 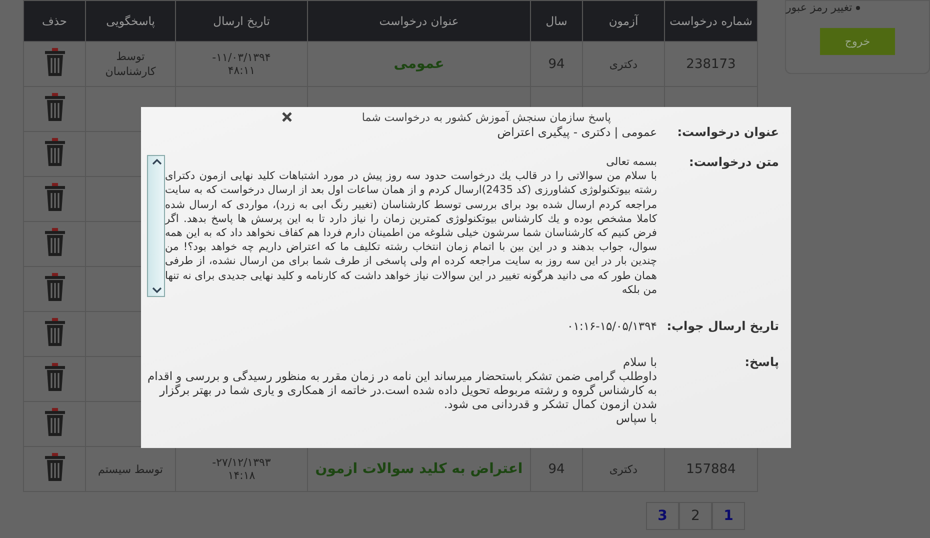 What do you see at coordinates (241, 469) in the screenshot?
I see `table-cell: -۲۷/۱۲/۱۳۹۳ ۱۴:۱۸` at bounding box center [241, 469].